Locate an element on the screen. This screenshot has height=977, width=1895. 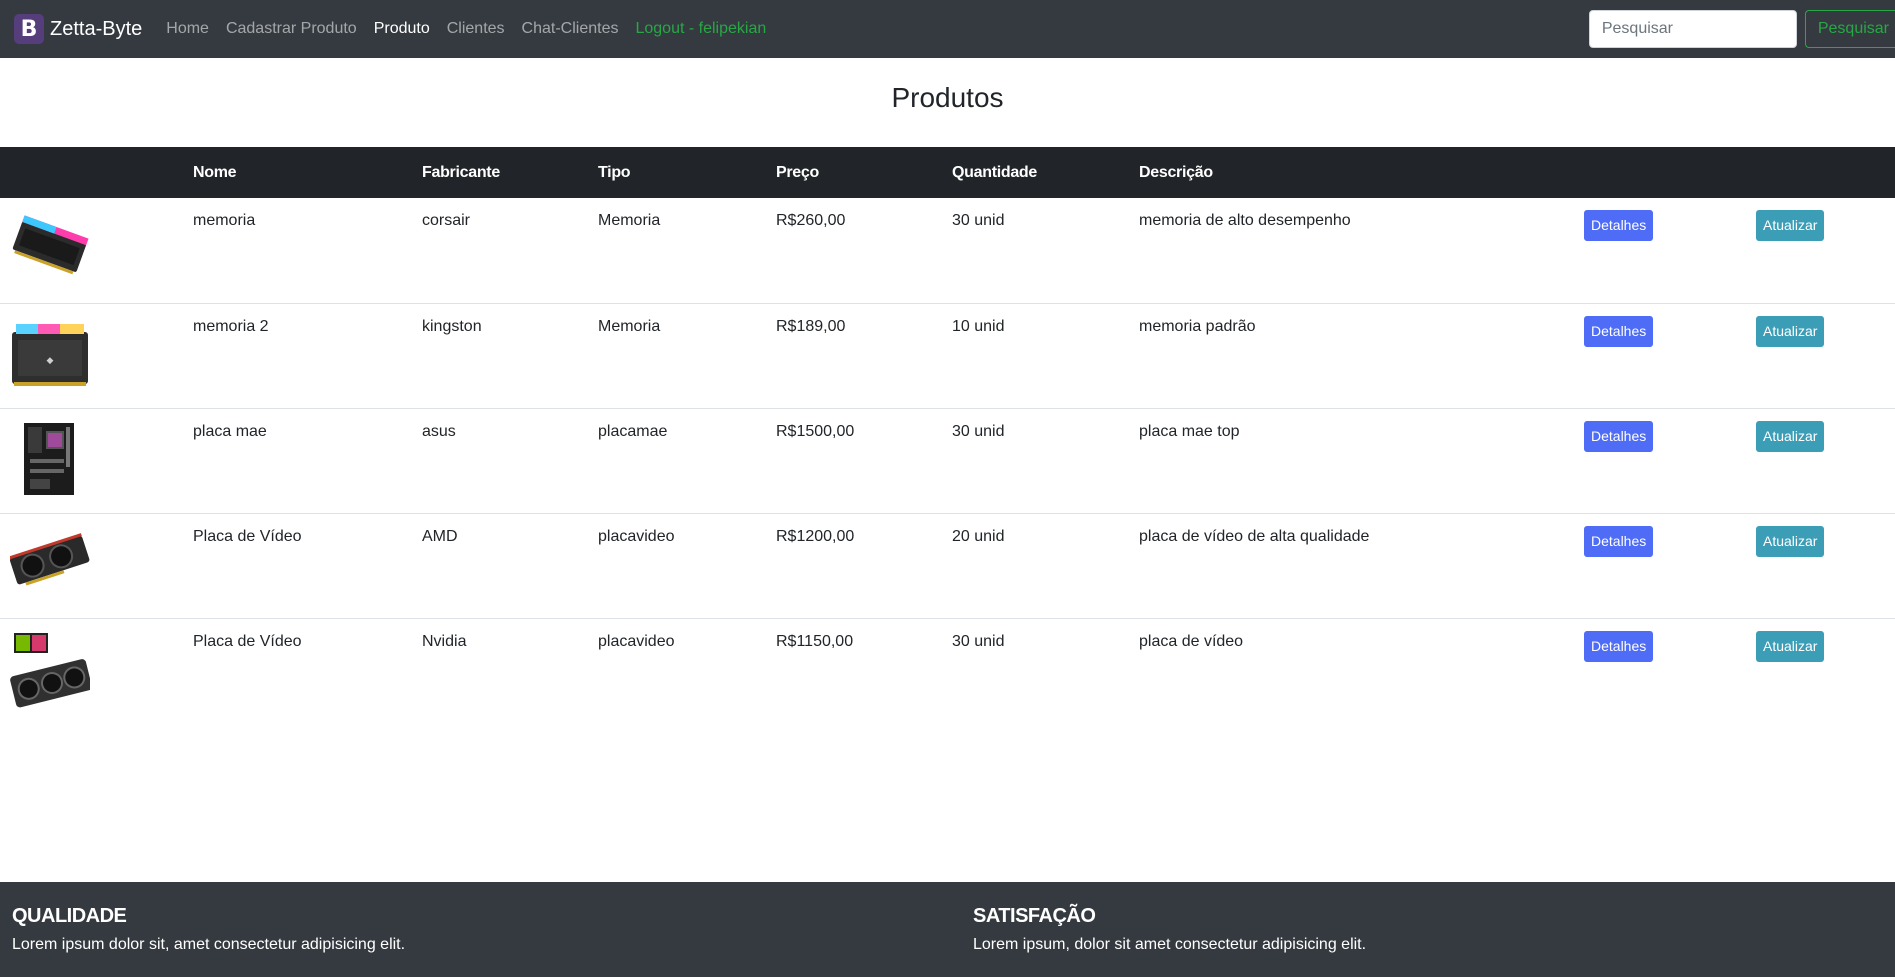
nav-link-clientes: Clientes is located at coordinates (476, 29).